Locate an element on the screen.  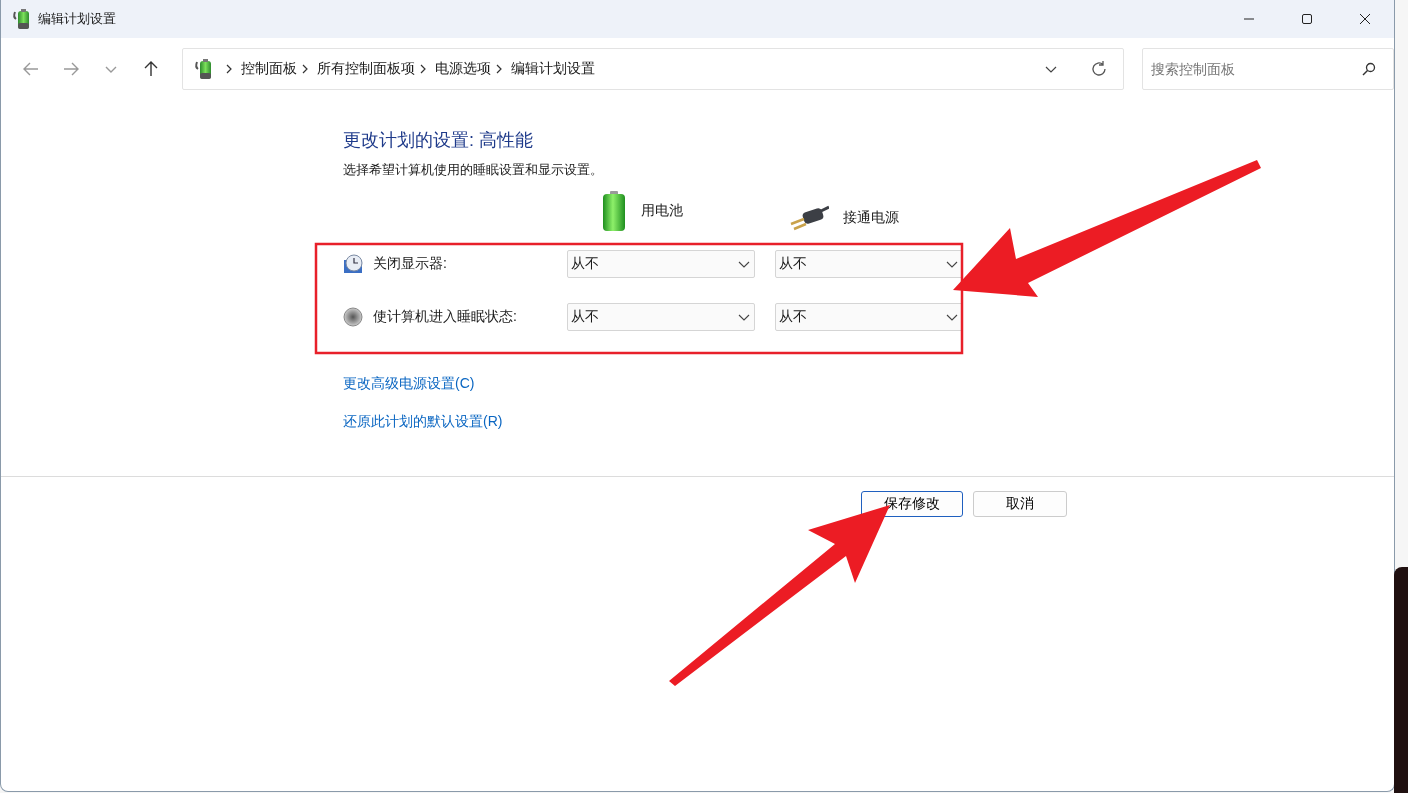
back-arrow-icon is located at coordinates (31, 69).